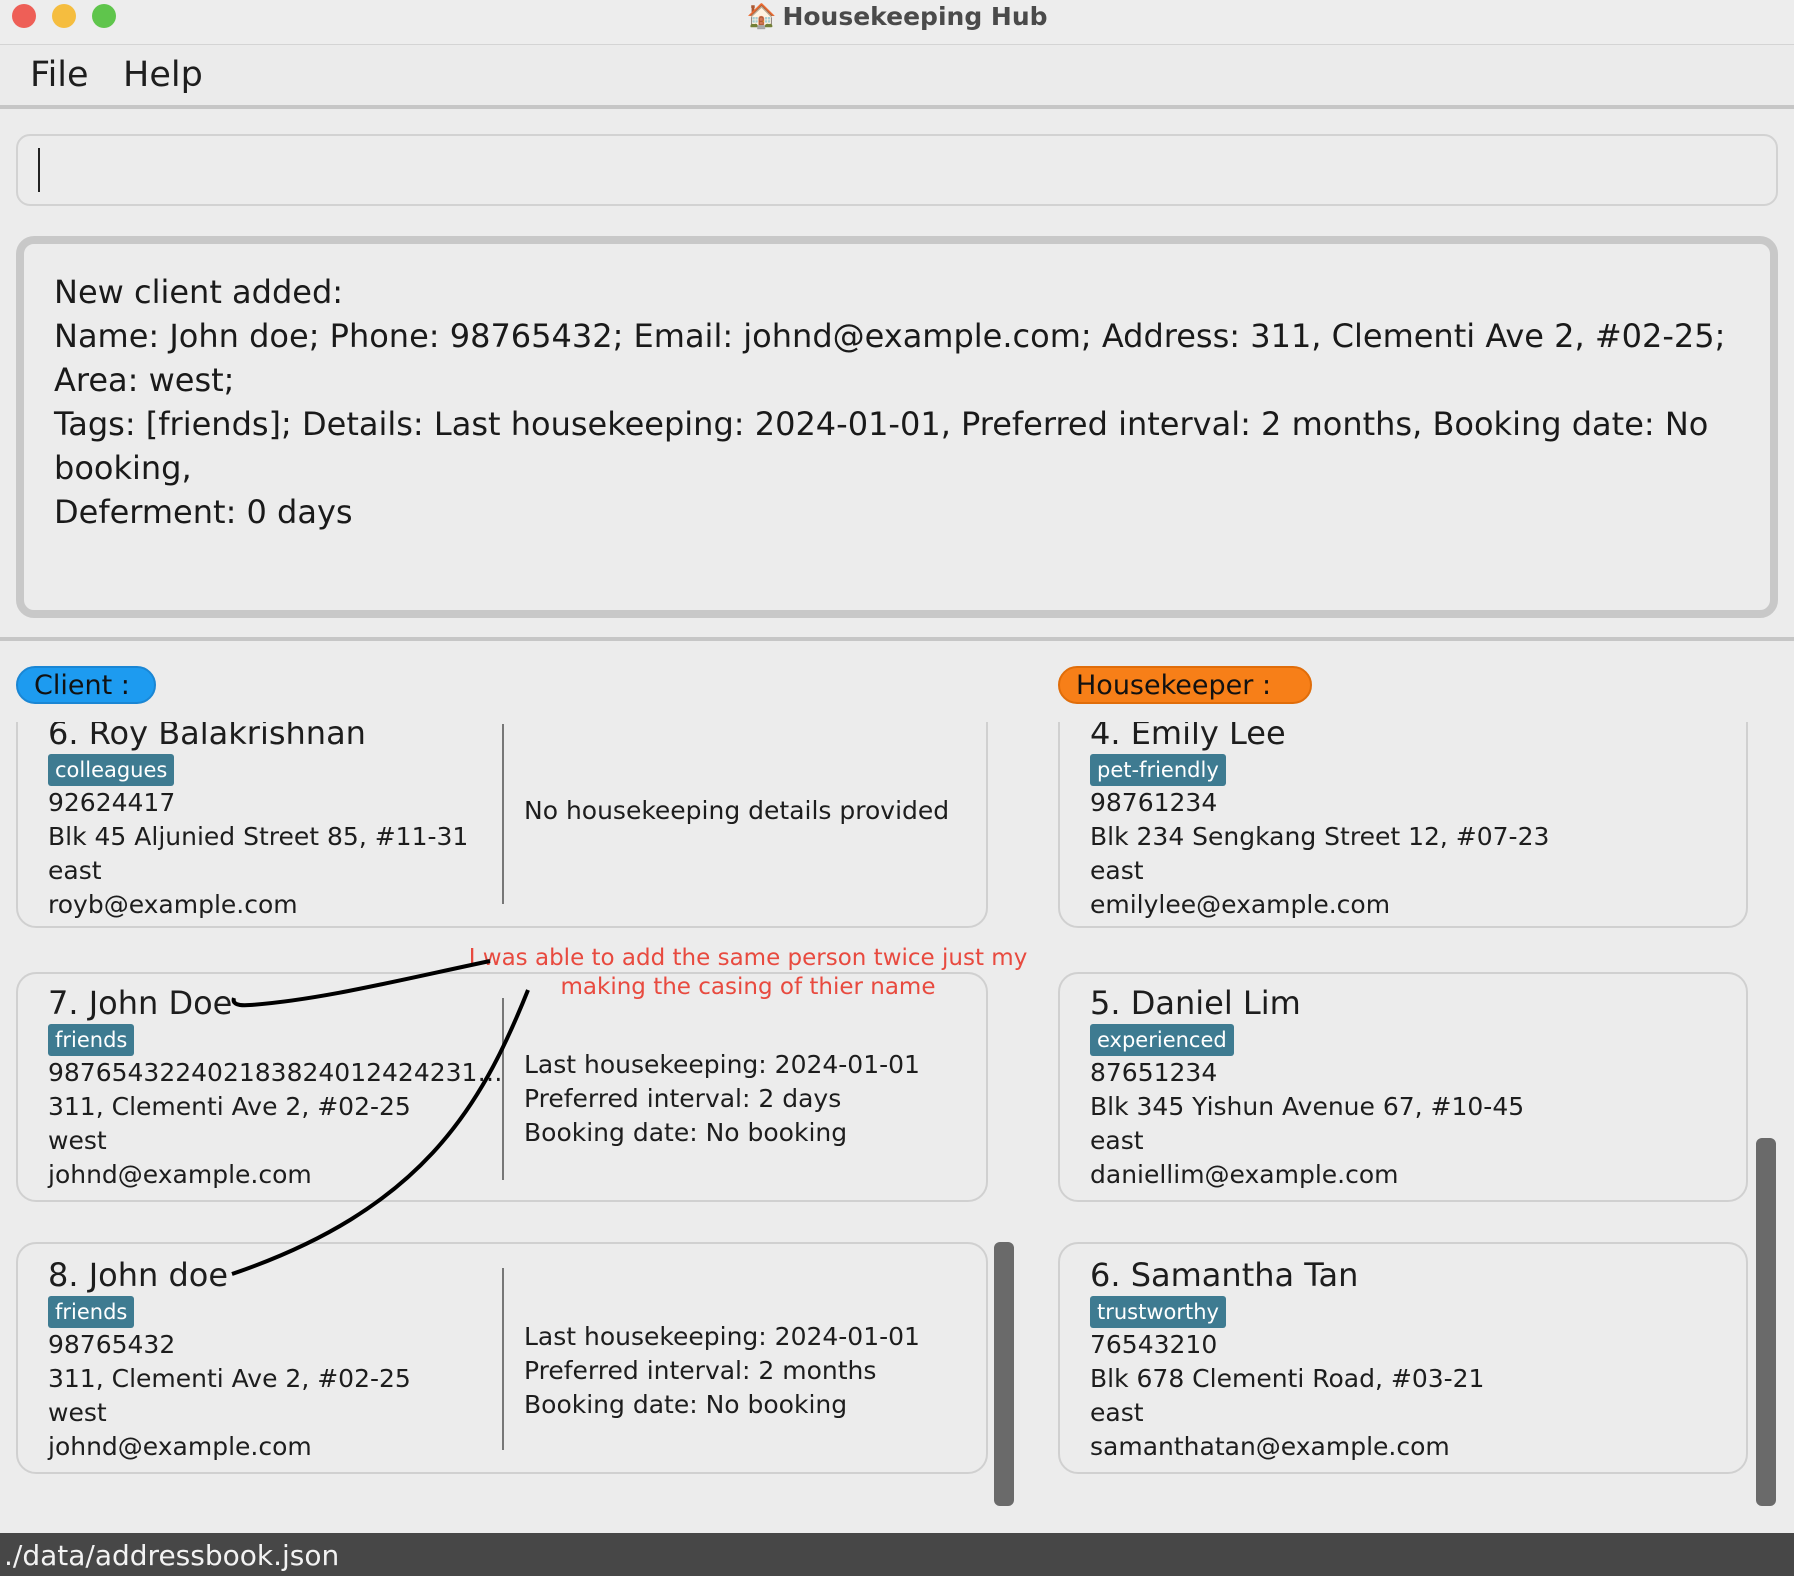  What do you see at coordinates (1224, 1275) in the screenshot?
I see `housekeeper-name: 6. Samantha Tan` at bounding box center [1224, 1275].